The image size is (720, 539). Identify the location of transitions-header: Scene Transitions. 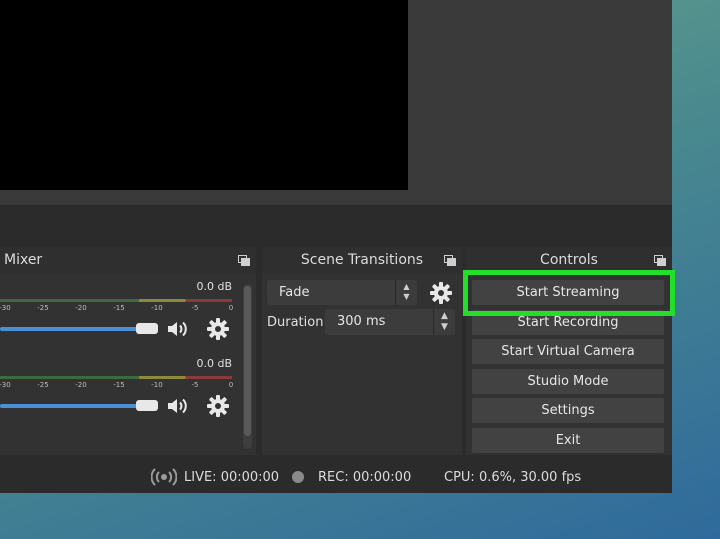
(362, 260).